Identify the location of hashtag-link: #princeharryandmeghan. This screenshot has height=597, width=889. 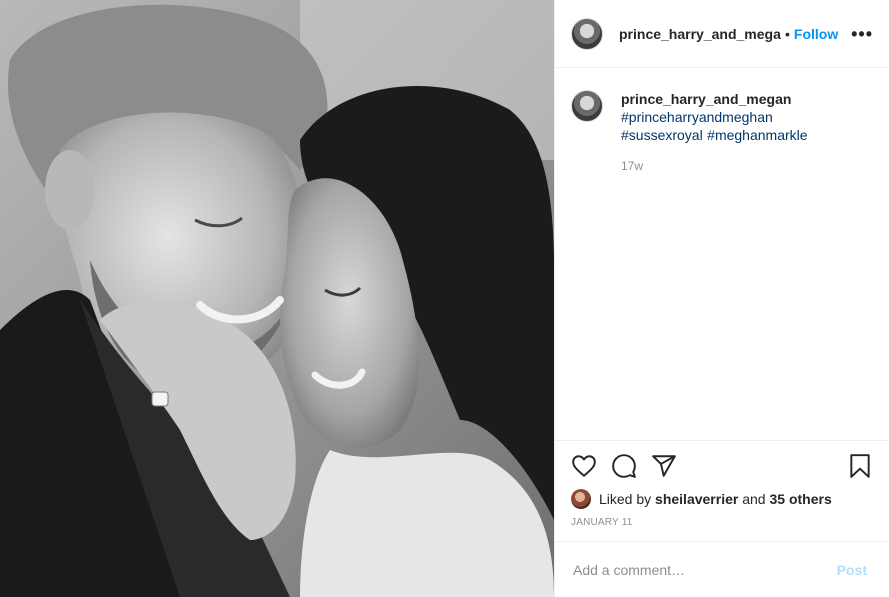
(714, 117).